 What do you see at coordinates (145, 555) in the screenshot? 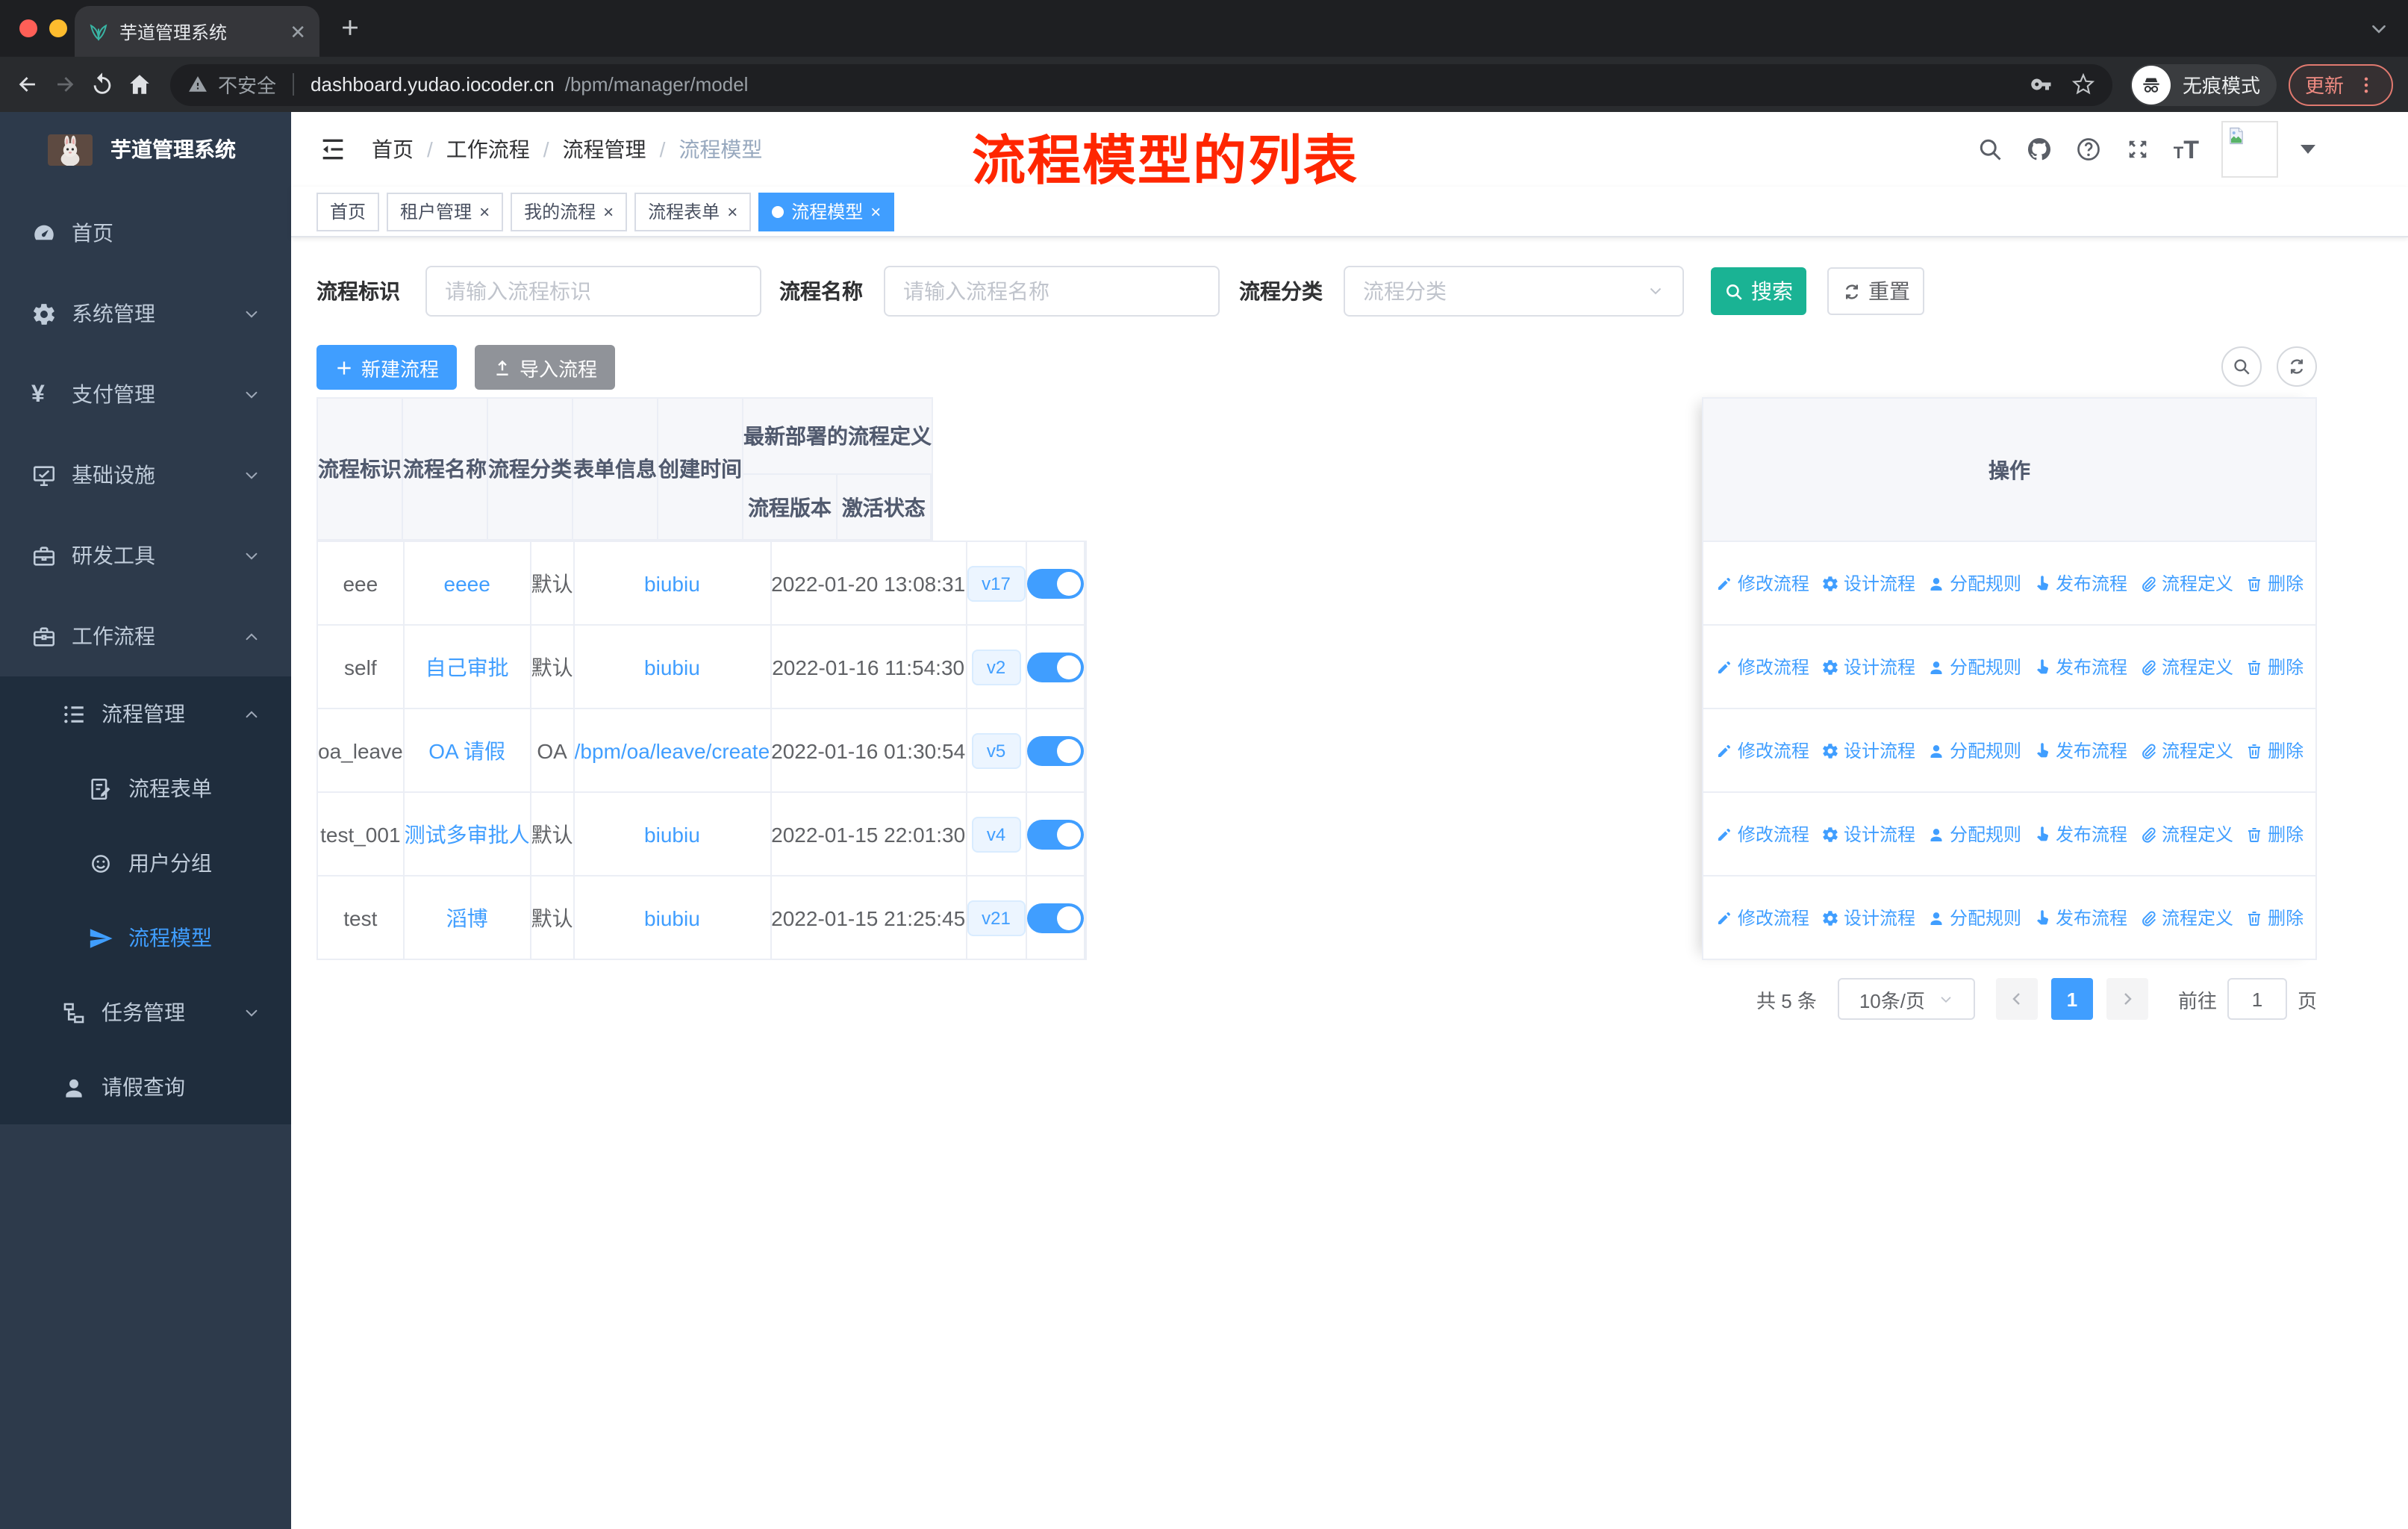
I see `sidebar-item-devtools: 研发工具` at bounding box center [145, 555].